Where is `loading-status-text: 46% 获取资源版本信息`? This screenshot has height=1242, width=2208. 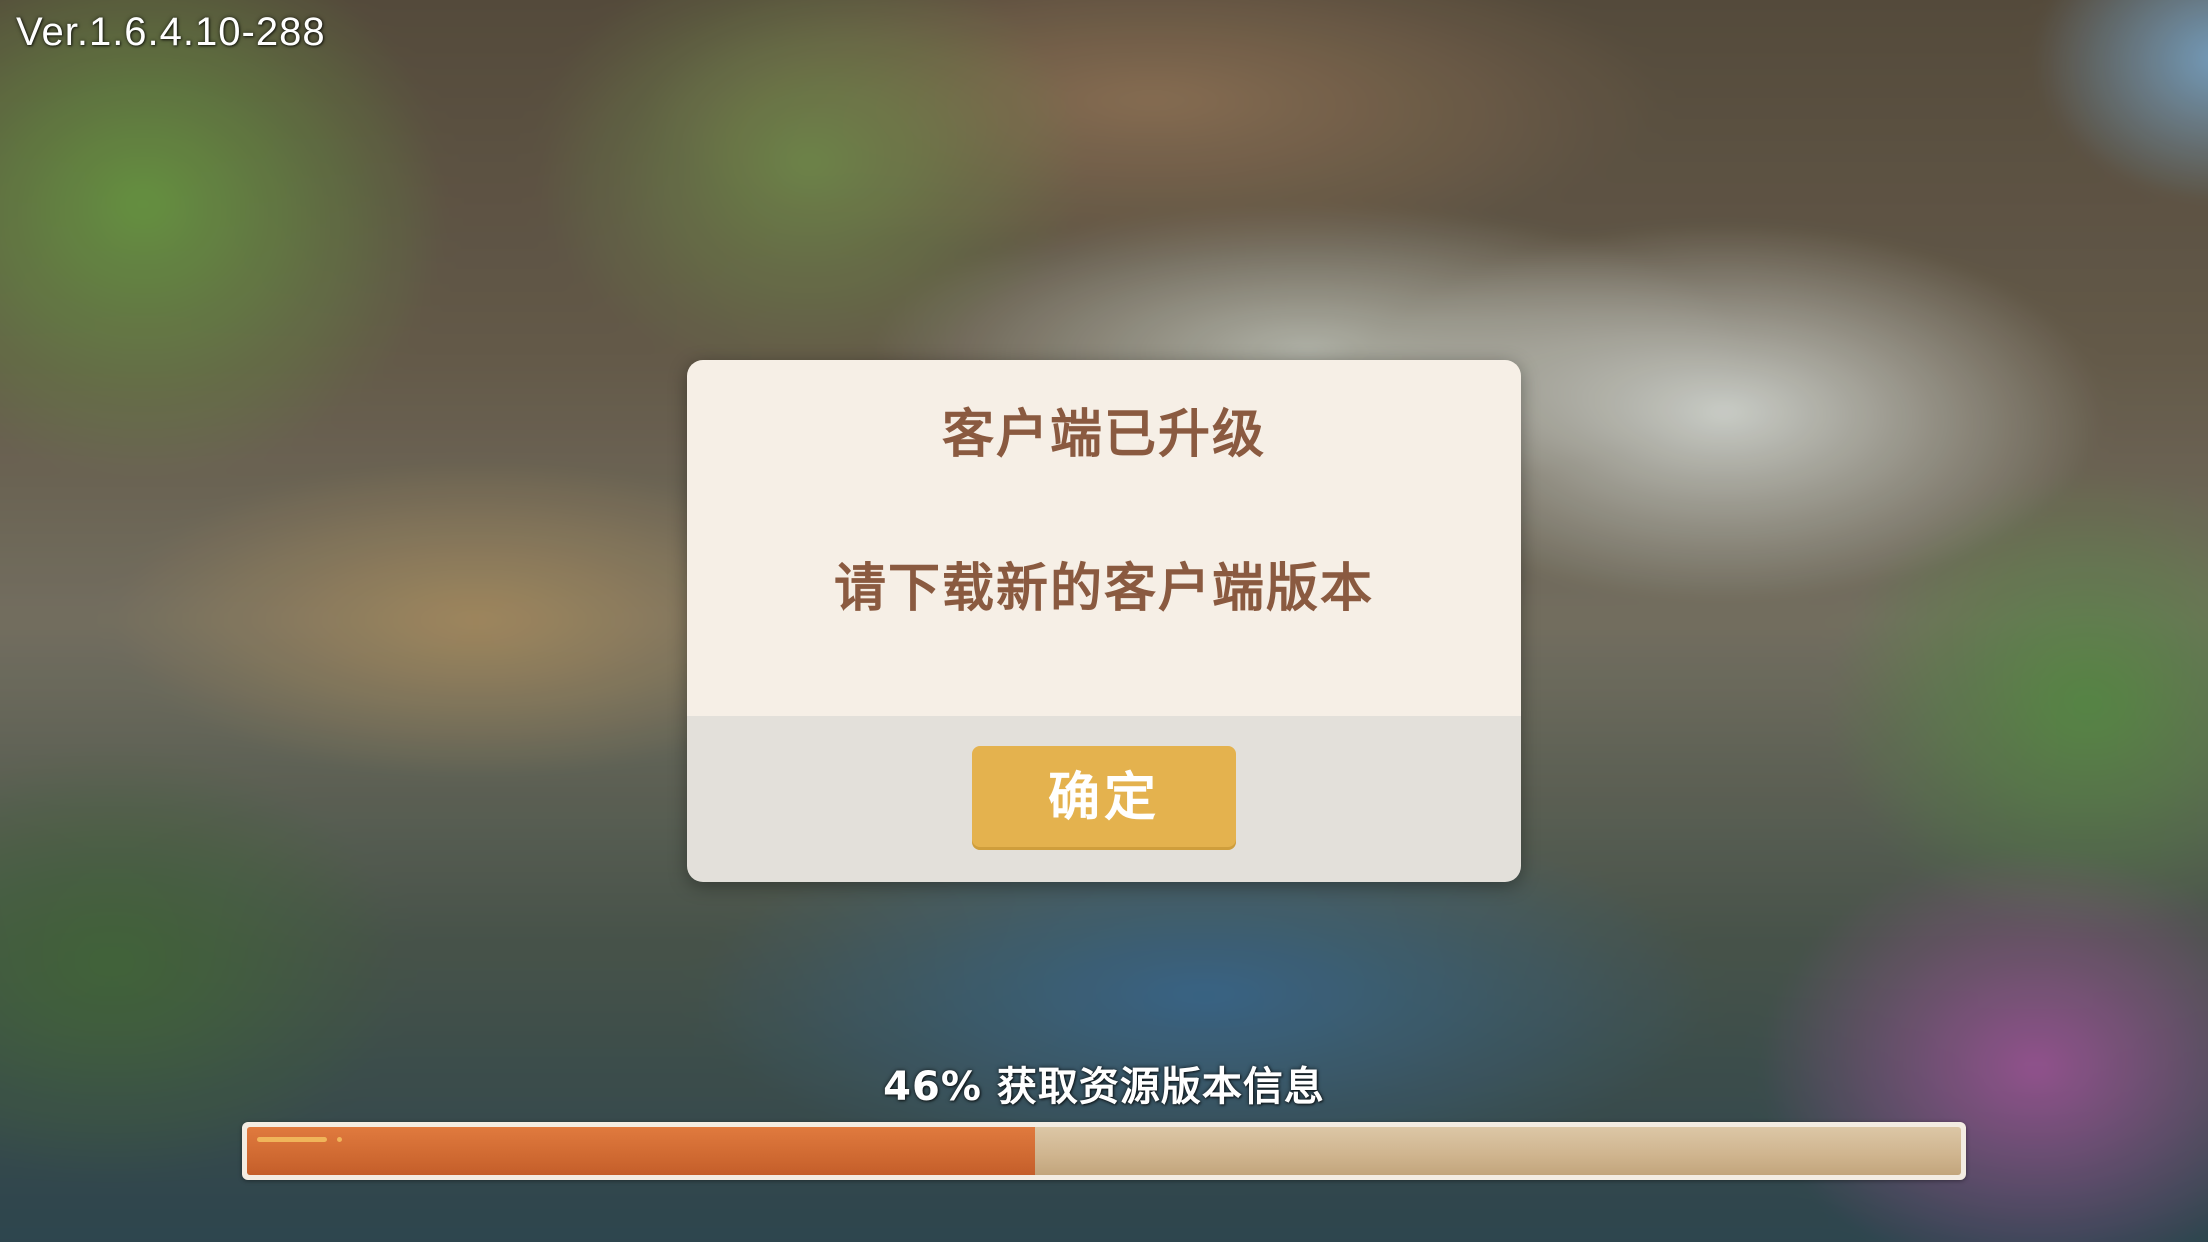 loading-status-text: 46% 获取资源版本信息 is located at coordinates (1104, 1087).